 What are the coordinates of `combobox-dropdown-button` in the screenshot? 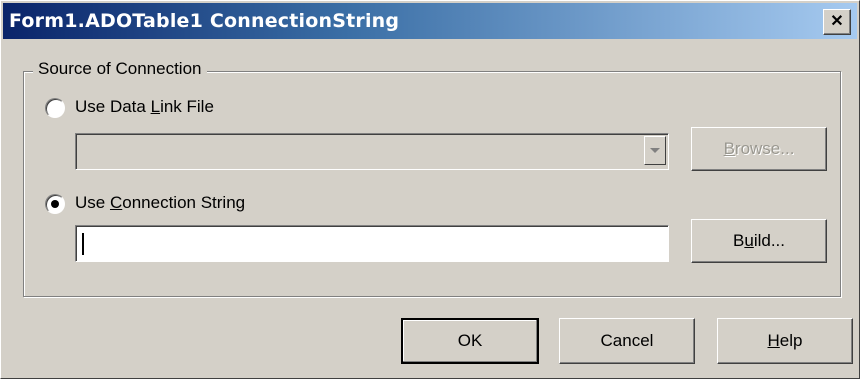 It's located at (655, 150).